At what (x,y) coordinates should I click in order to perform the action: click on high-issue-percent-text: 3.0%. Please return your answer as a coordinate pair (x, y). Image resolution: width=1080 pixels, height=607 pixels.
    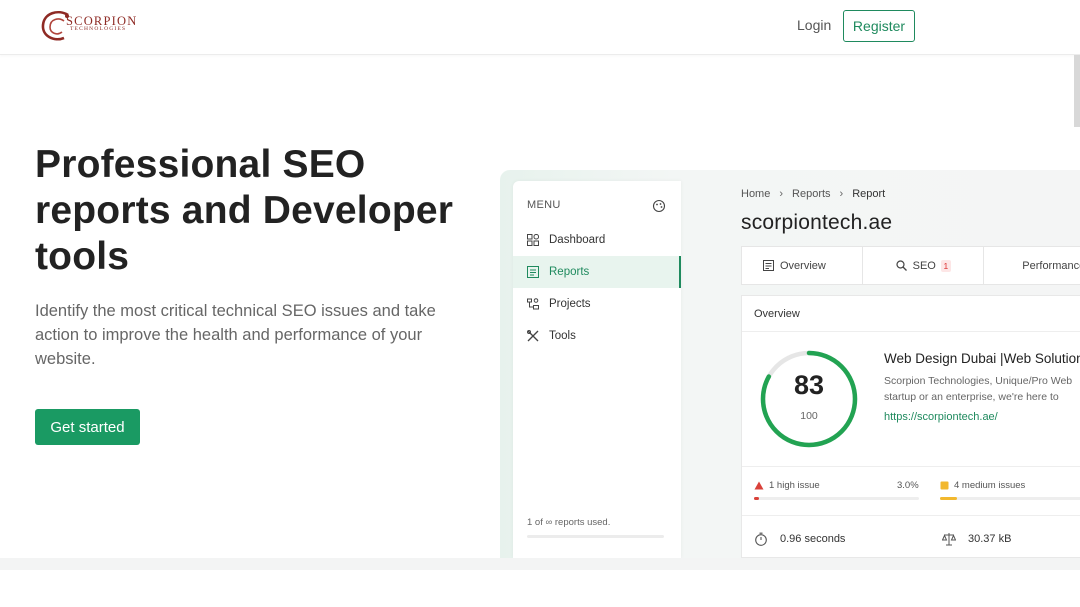
    Looking at the image, I should click on (908, 485).